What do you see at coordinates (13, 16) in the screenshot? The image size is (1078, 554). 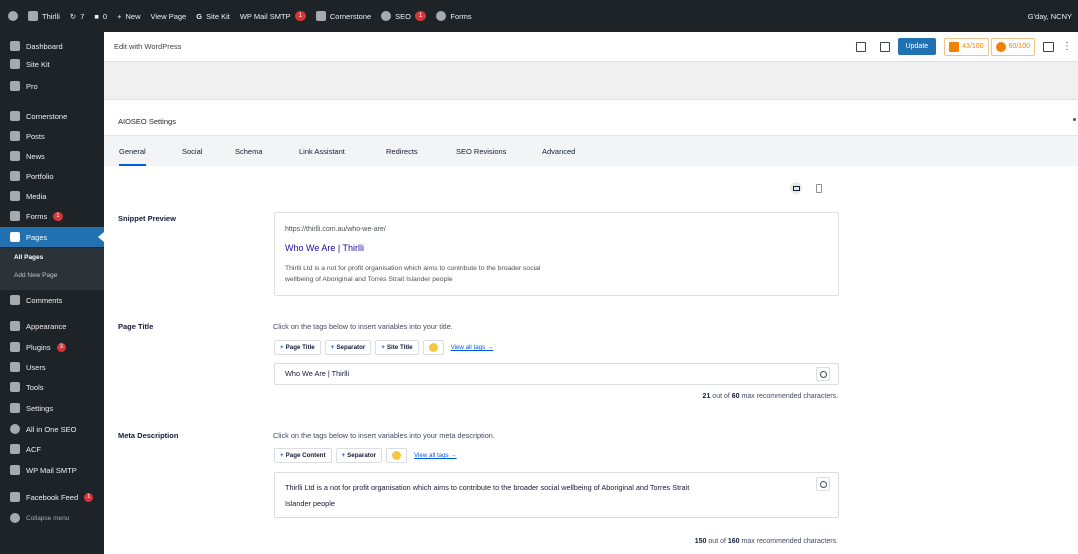 I see `wordpress-logo-icon` at bounding box center [13, 16].